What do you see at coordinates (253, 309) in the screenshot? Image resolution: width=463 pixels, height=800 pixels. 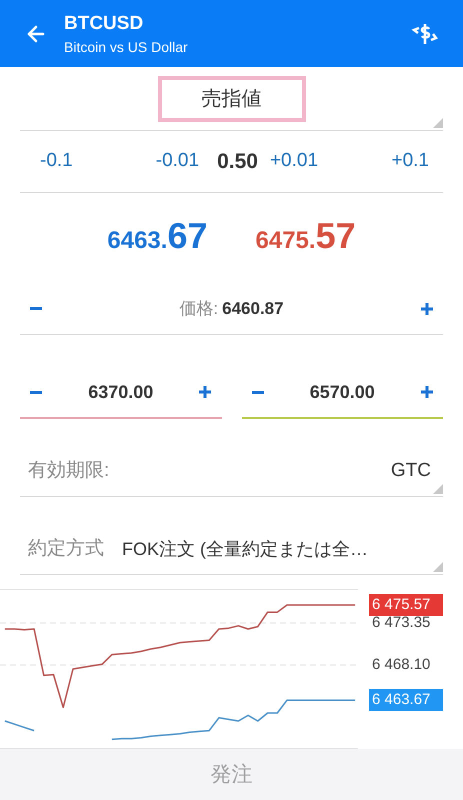 I see `price-value: 6460.87` at bounding box center [253, 309].